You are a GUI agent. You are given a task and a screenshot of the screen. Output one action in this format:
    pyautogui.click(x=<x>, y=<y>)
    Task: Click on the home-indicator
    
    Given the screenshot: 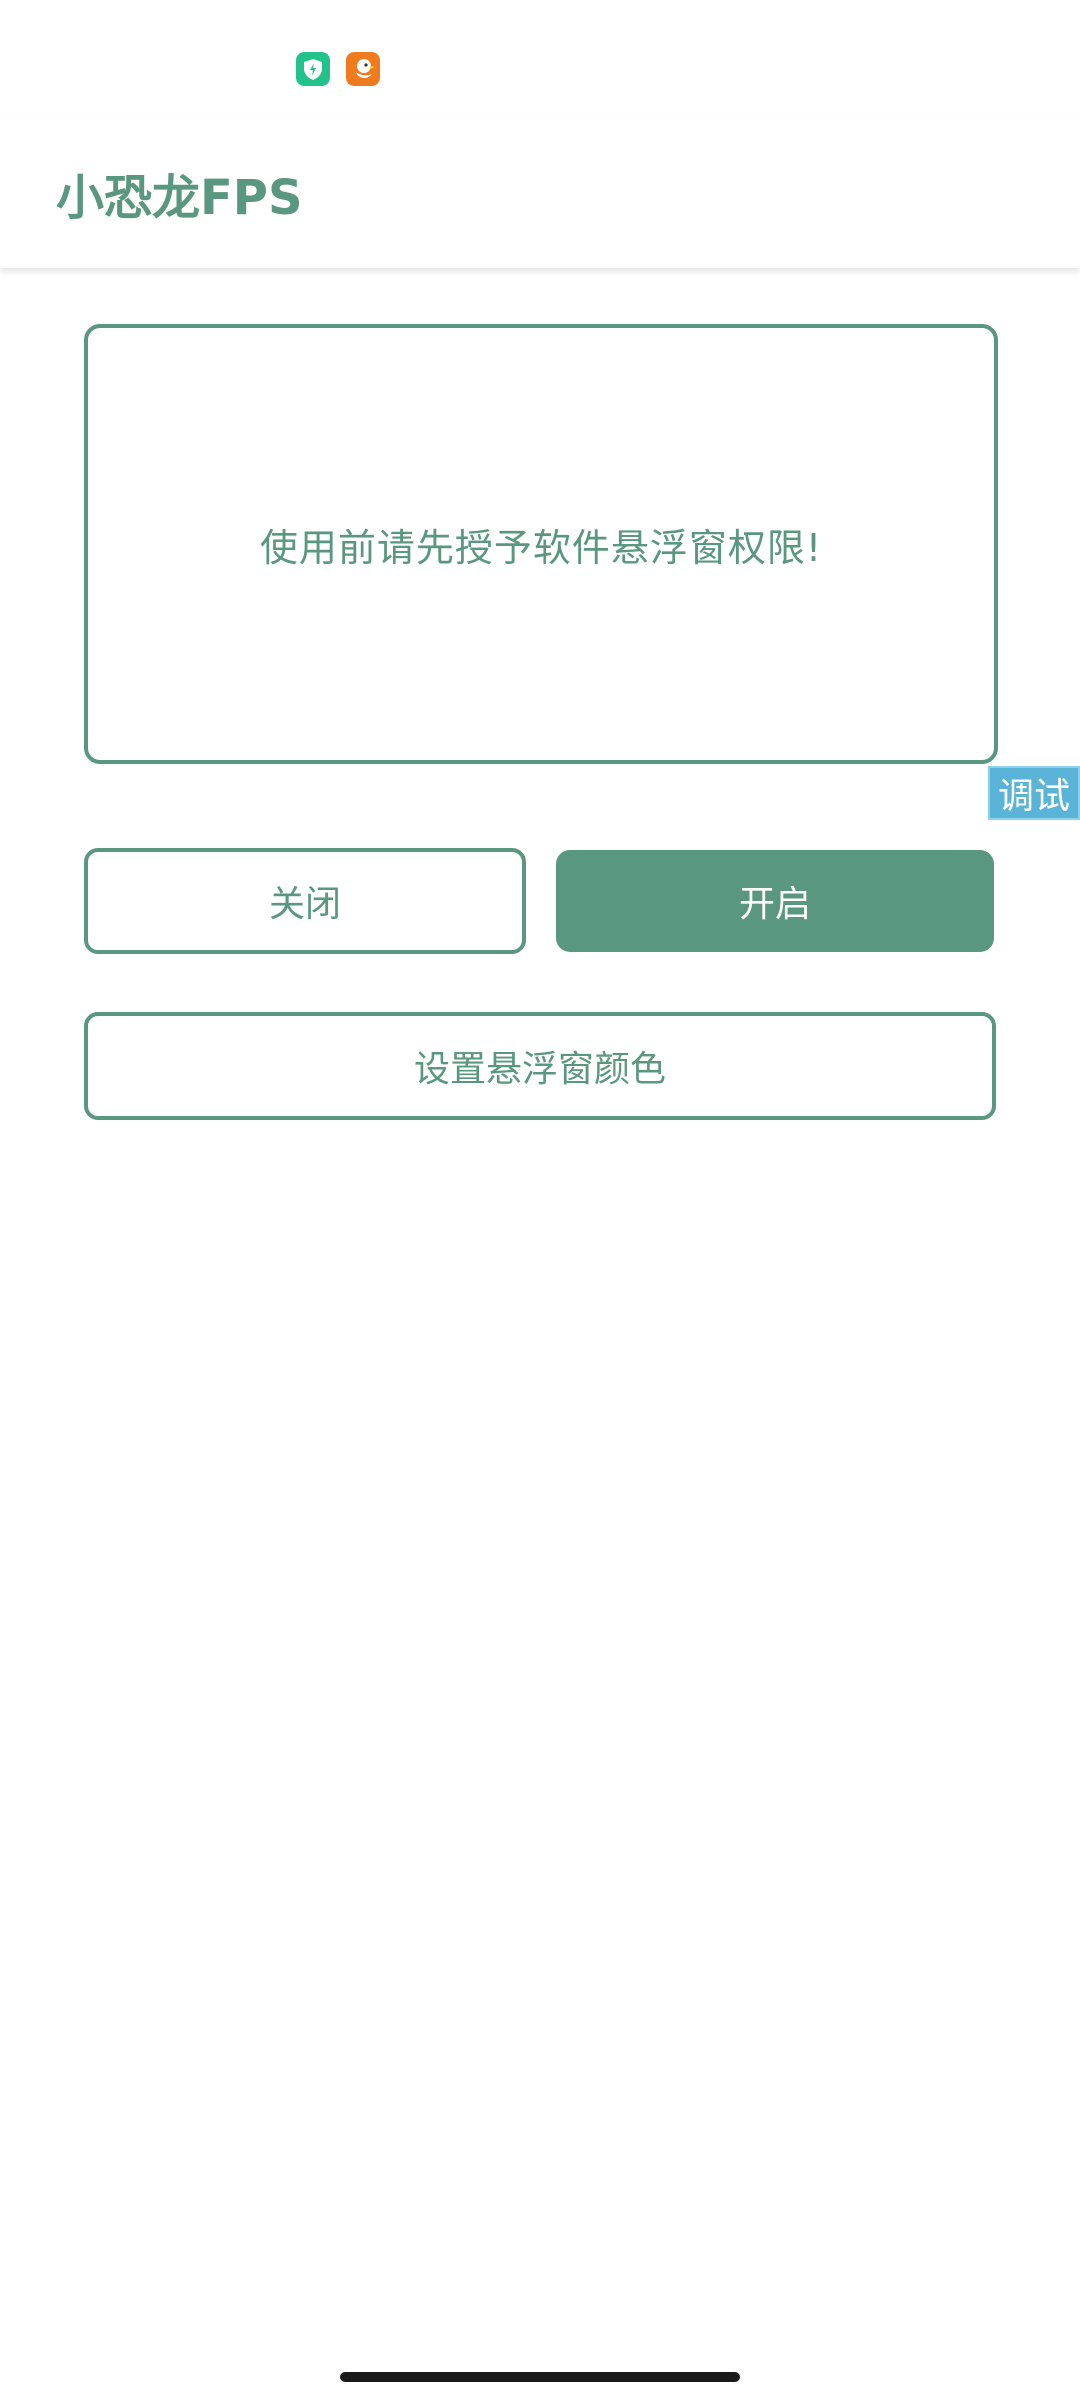 What is the action you would take?
    pyautogui.click(x=540, y=2377)
    